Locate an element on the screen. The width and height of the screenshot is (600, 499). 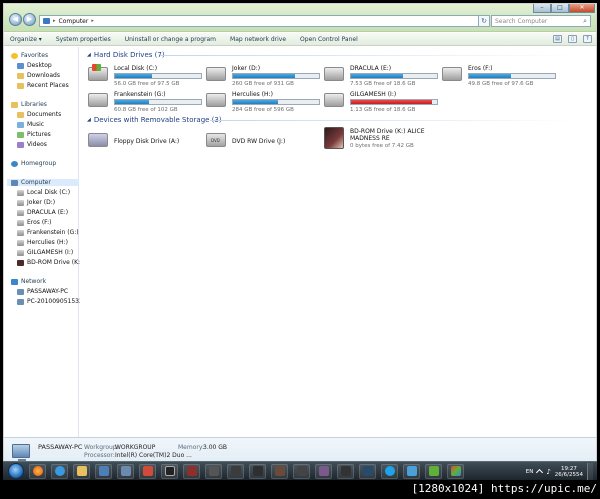
drive-free-space: 0 bytes free of 7.42 GB is located at coordinates (382, 146).